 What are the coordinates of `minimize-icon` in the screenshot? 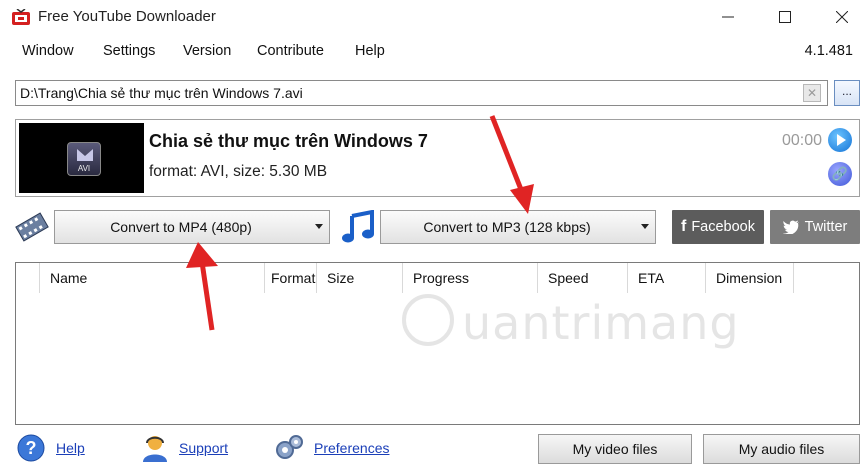 It's located at (728, 17).